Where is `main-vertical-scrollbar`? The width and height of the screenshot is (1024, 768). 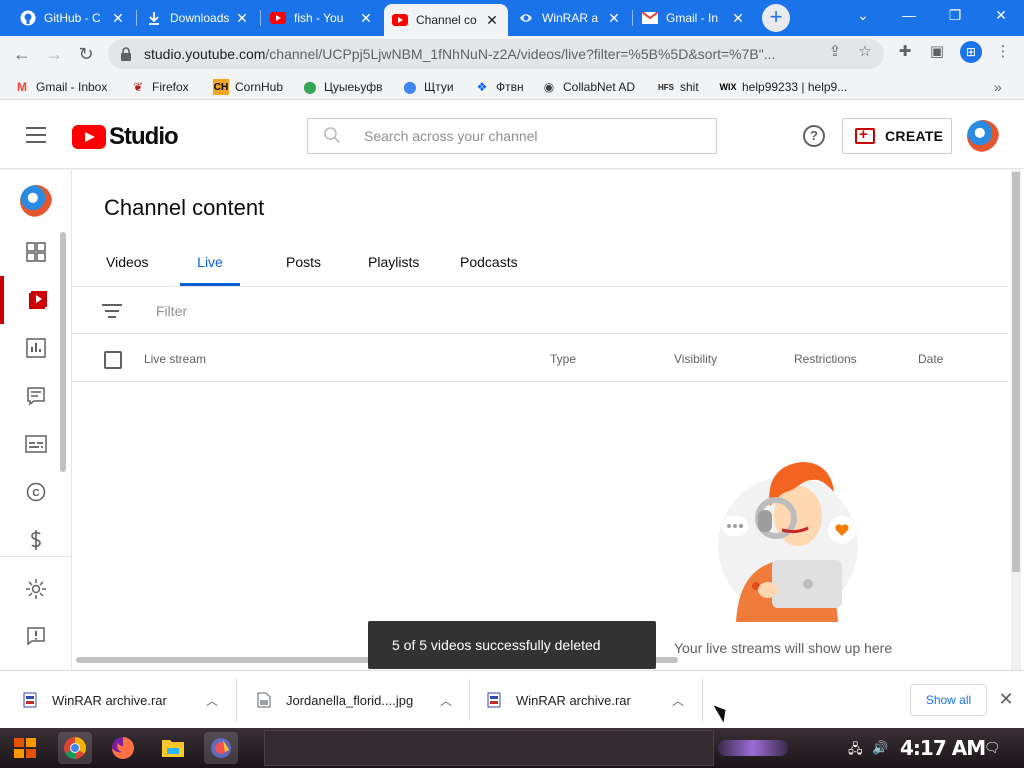
main-vertical-scrollbar is located at coordinates (1016, 420).